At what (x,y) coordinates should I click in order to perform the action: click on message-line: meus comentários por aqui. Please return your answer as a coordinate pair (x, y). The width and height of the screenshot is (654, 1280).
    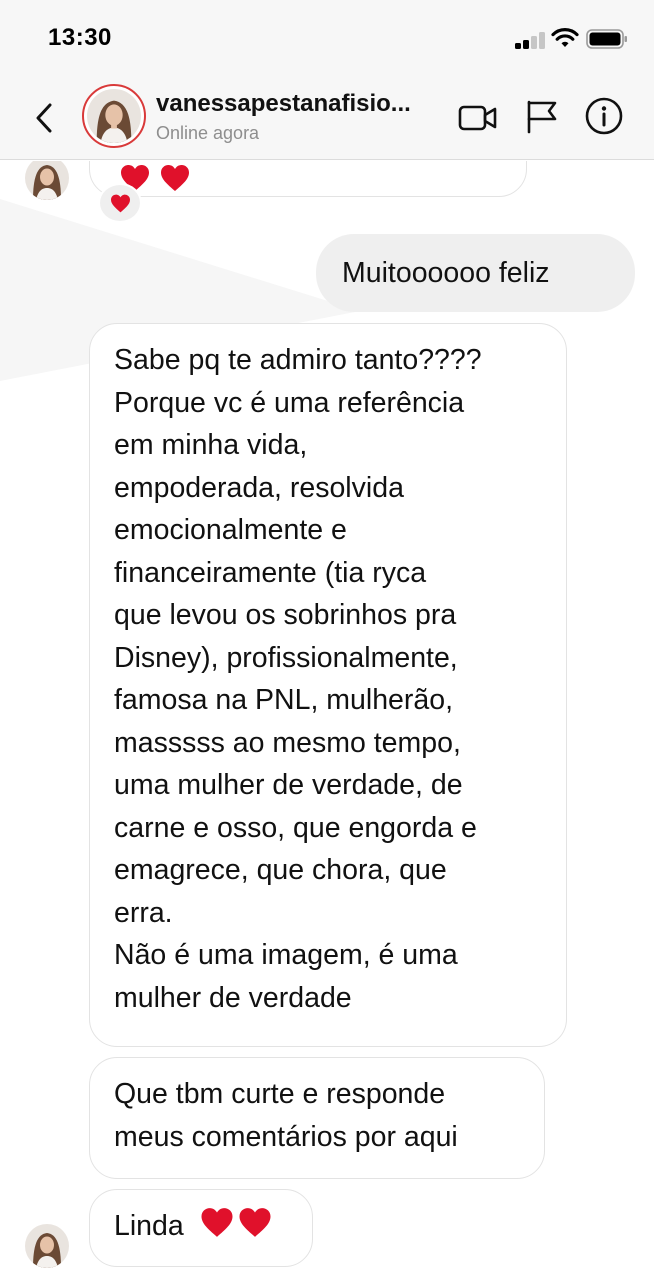
    Looking at the image, I should click on (286, 1136).